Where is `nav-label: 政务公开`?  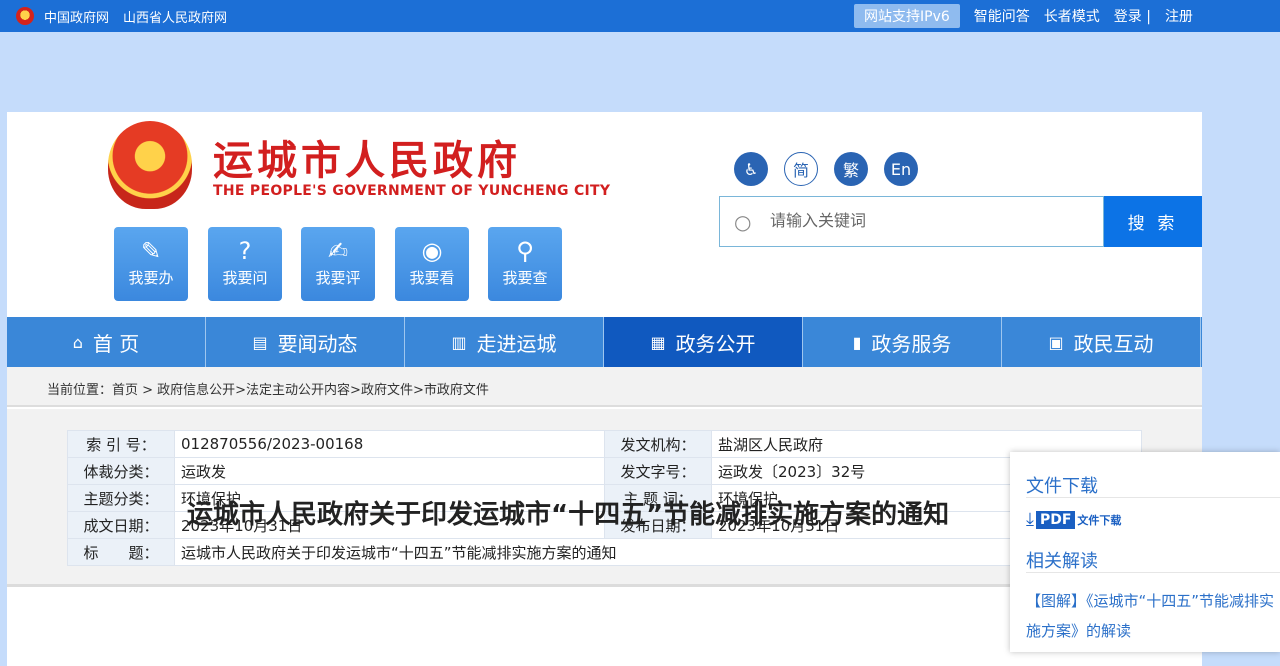
nav-label: 政务公开 is located at coordinates (715, 343).